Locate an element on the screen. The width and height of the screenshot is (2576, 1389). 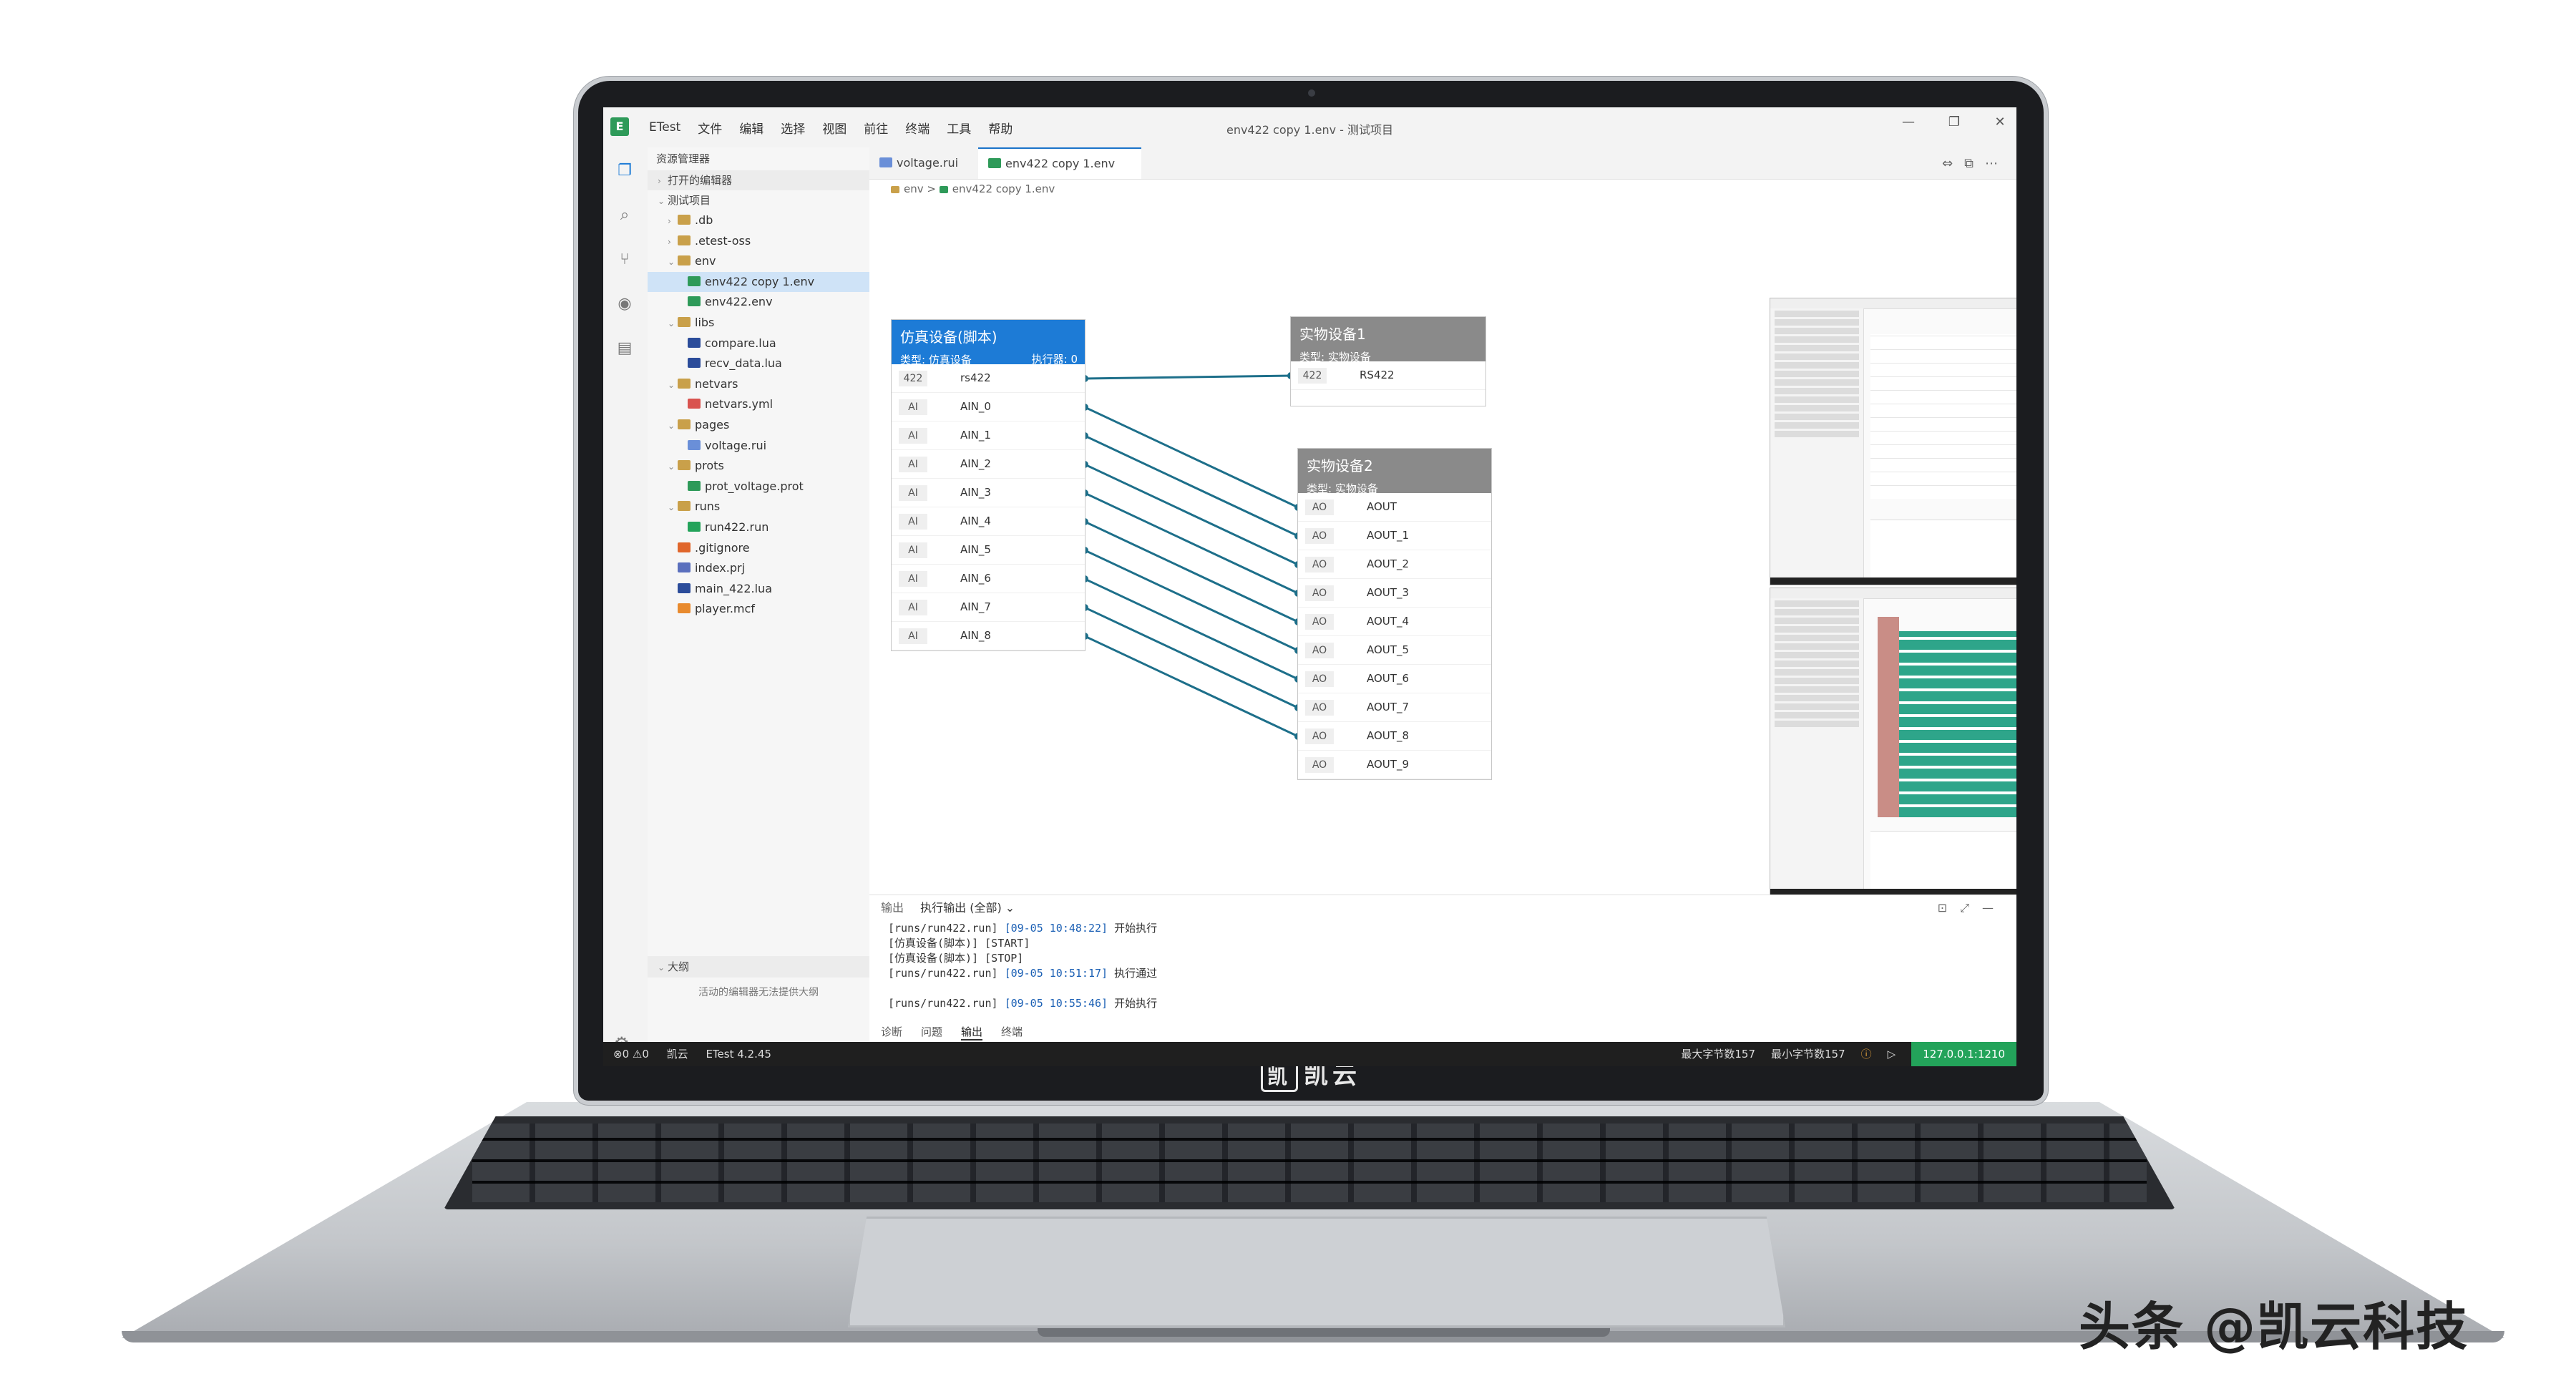
tree-item: netvars.yml is located at coordinates (758, 404).